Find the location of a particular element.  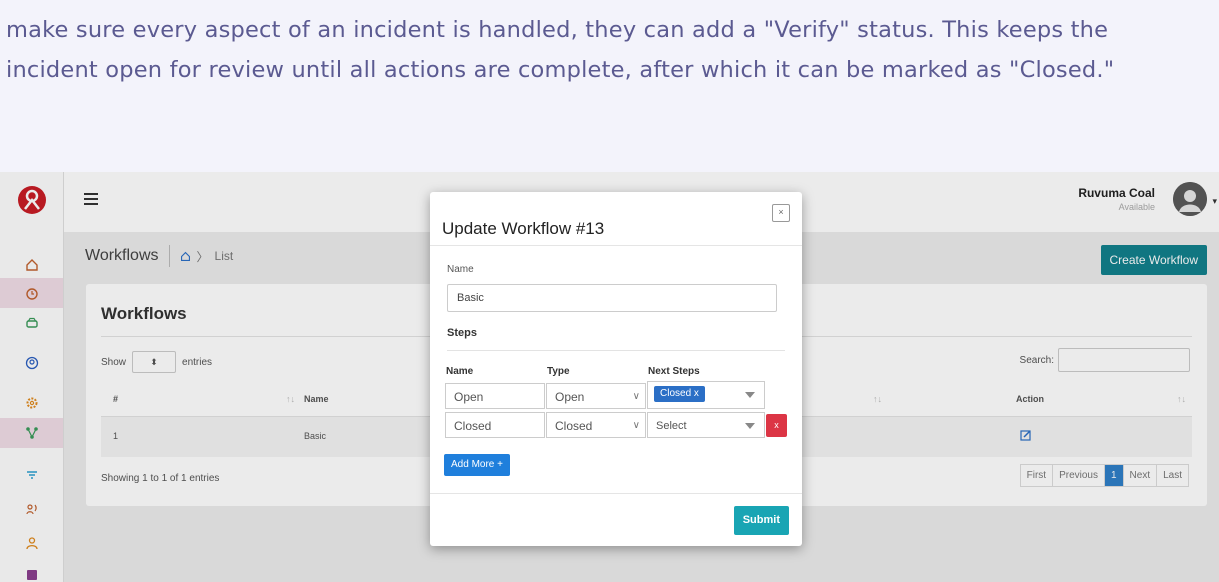

step-type-select: Open ∨ is located at coordinates (596, 396).